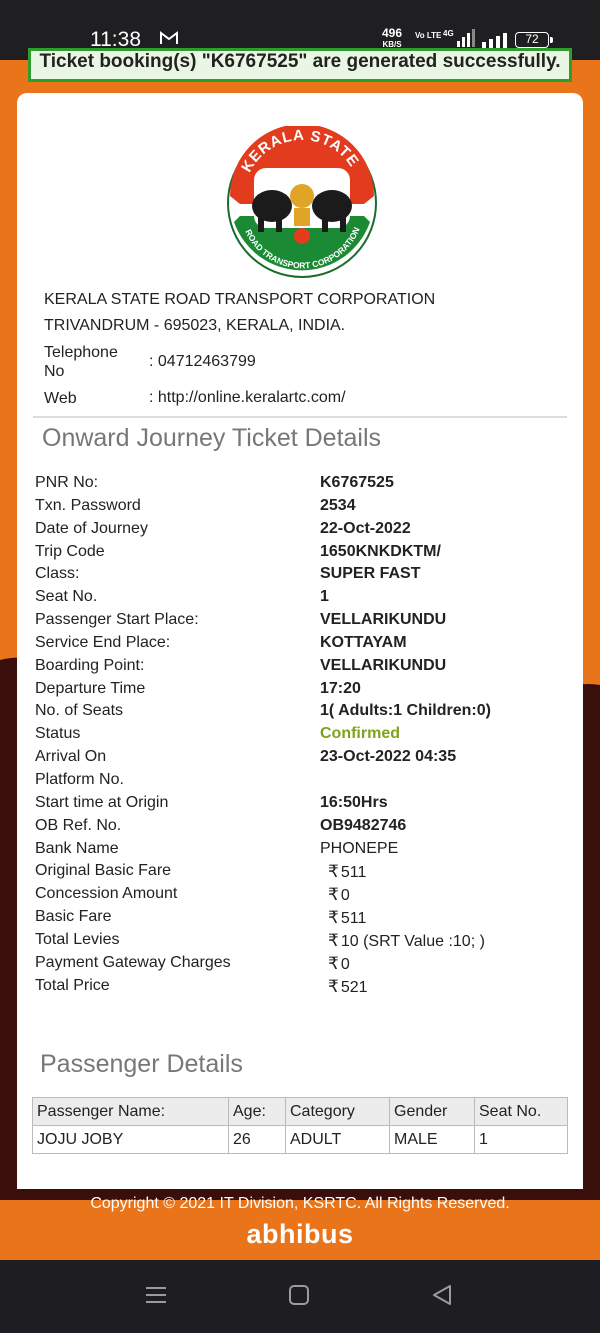 This screenshot has height=1333, width=600. I want to click on network-speed: 496 KB/S, so click(392, 37).